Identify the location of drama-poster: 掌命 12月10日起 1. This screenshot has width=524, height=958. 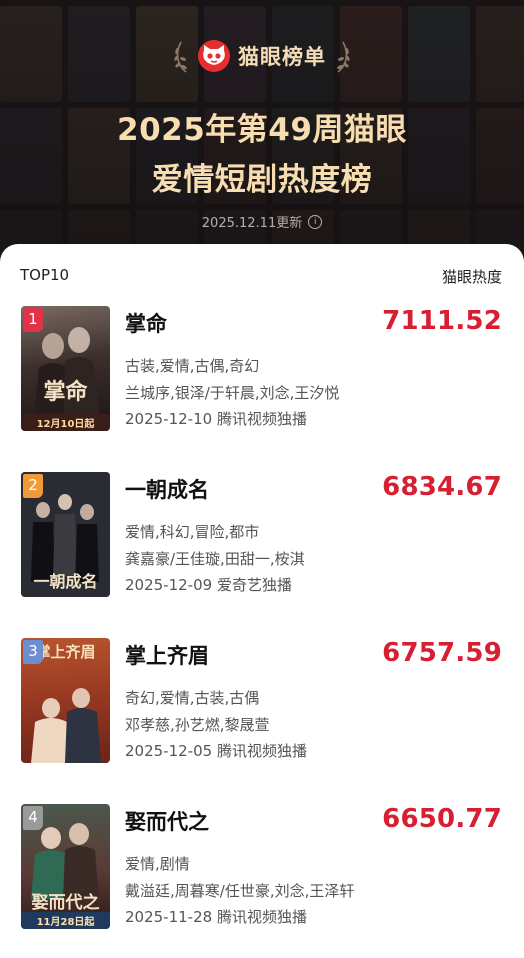
(65, 368).